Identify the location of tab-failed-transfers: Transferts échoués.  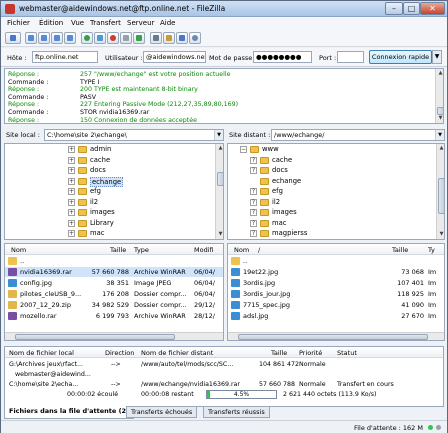
(162, 412).